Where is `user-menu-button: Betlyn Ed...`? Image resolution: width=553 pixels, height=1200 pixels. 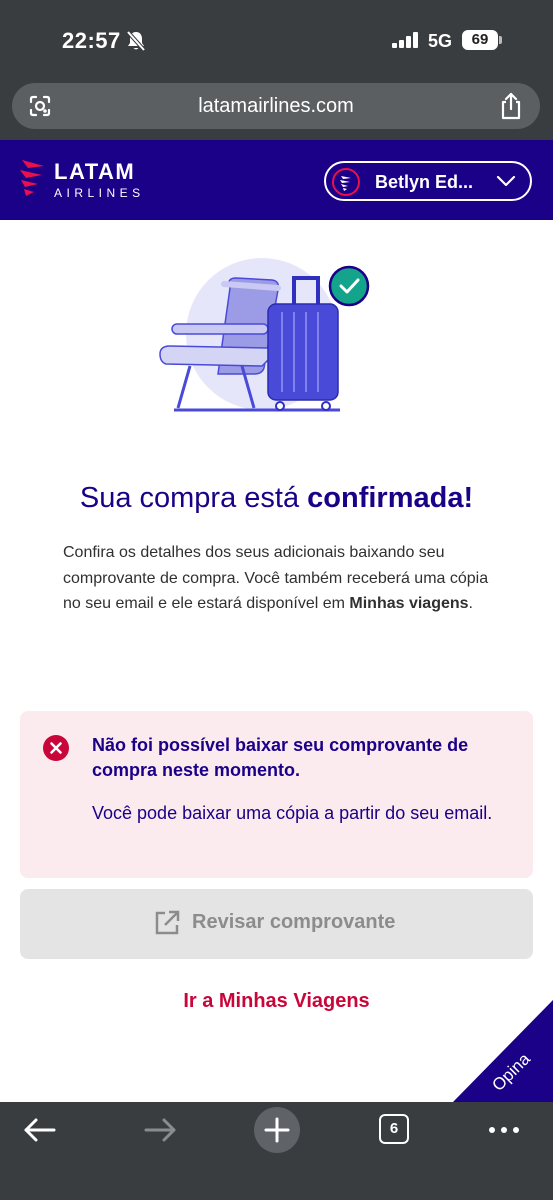 user-menu-button: Betlyn Ed... is located at coordinates (428, 181).